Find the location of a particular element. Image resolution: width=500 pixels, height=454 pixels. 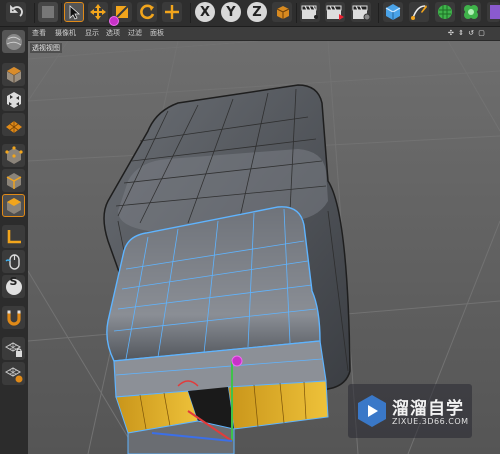

grid-button is located at coordinates (48, 12).